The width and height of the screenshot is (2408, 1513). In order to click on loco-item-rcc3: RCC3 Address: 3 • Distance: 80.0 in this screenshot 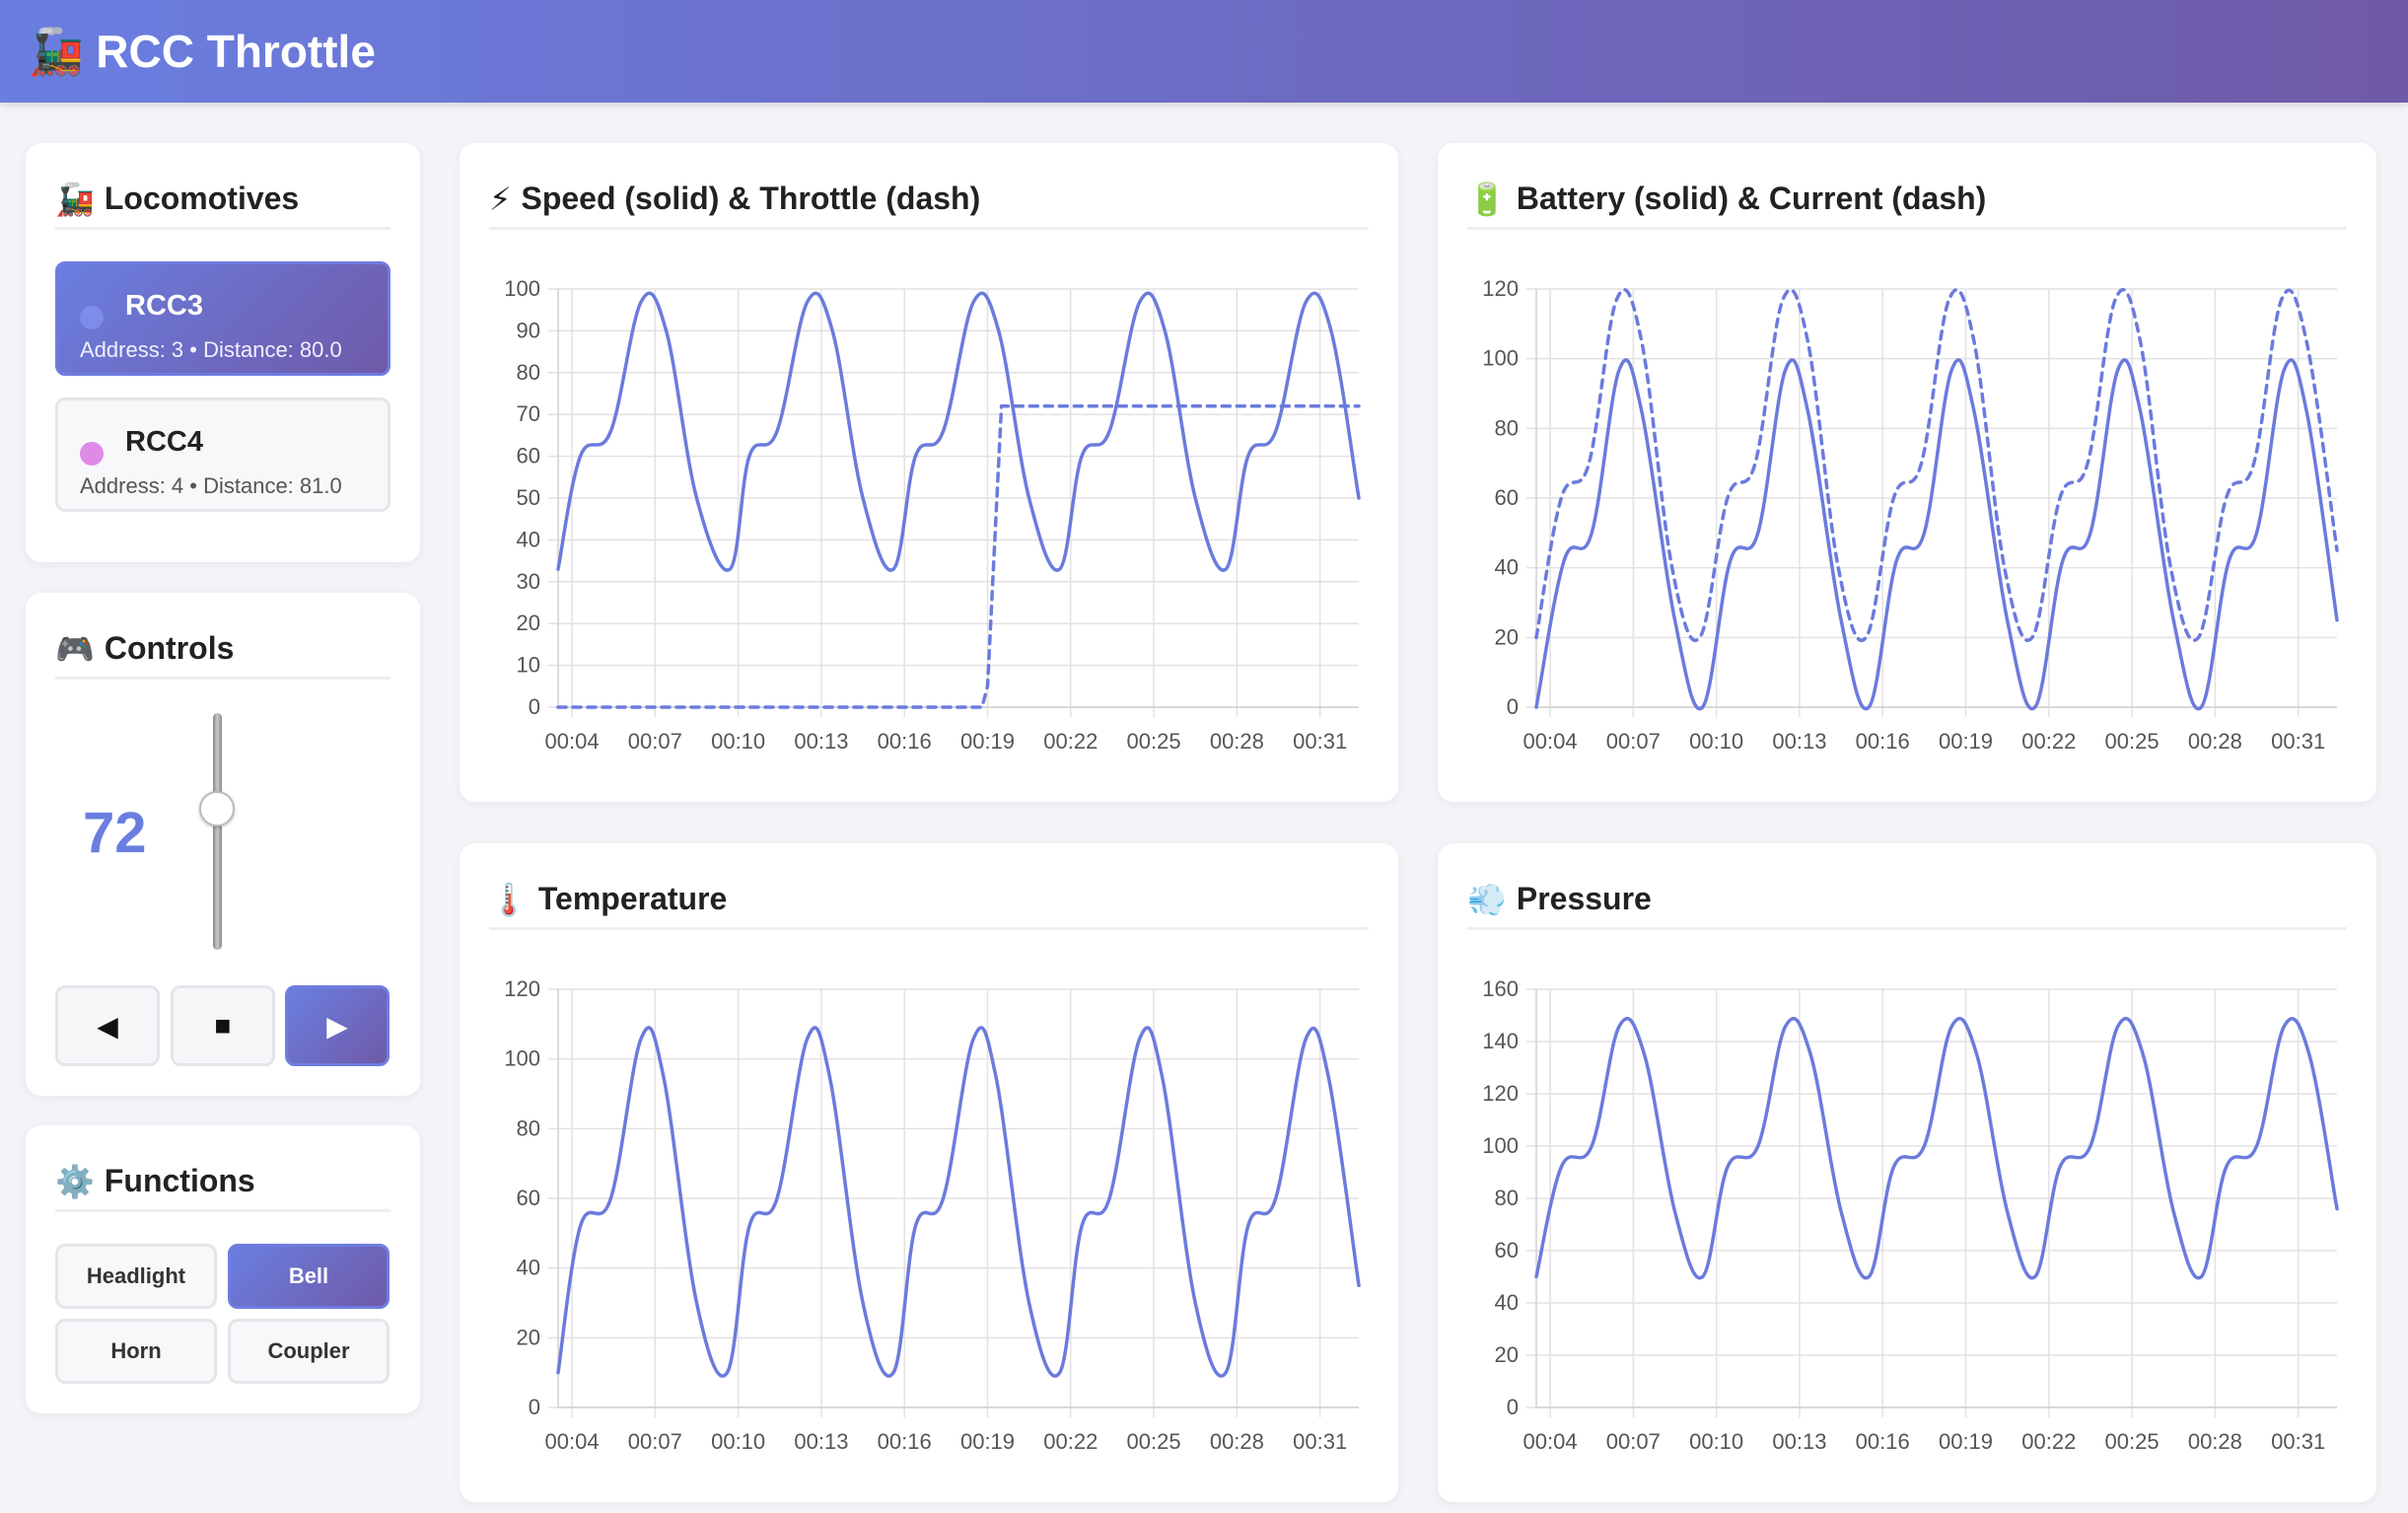, I will do `click(222, 318)`.